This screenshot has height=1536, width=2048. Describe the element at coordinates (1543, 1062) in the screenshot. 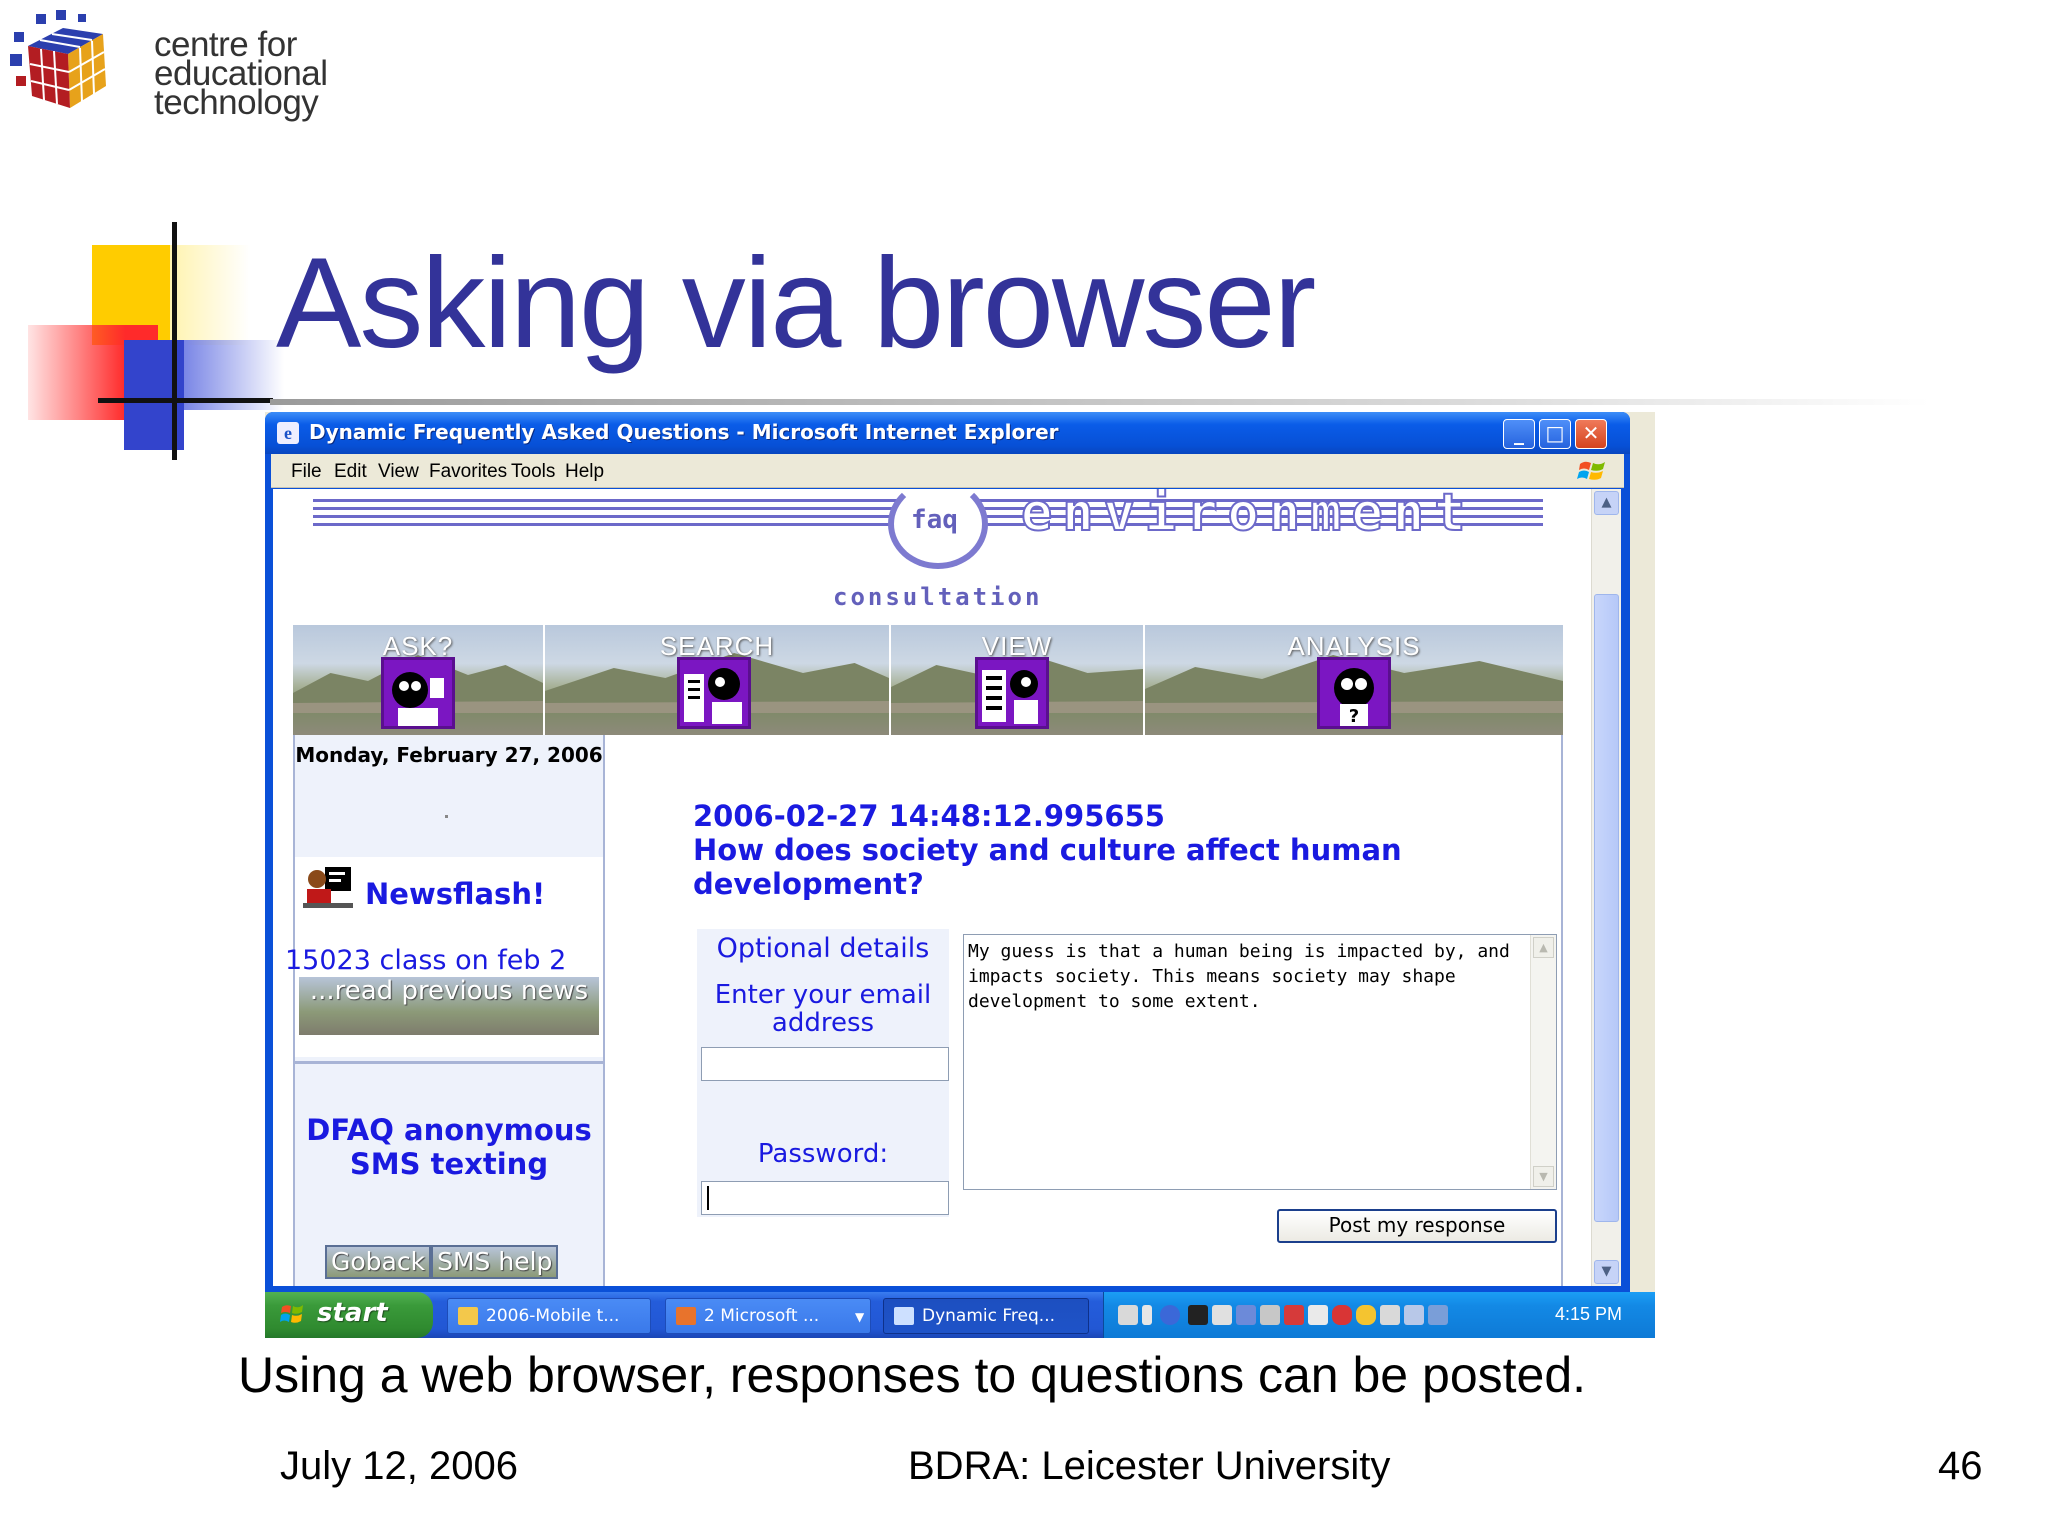

I see `textarea-scrollbar: ▲ ▼` at that location.